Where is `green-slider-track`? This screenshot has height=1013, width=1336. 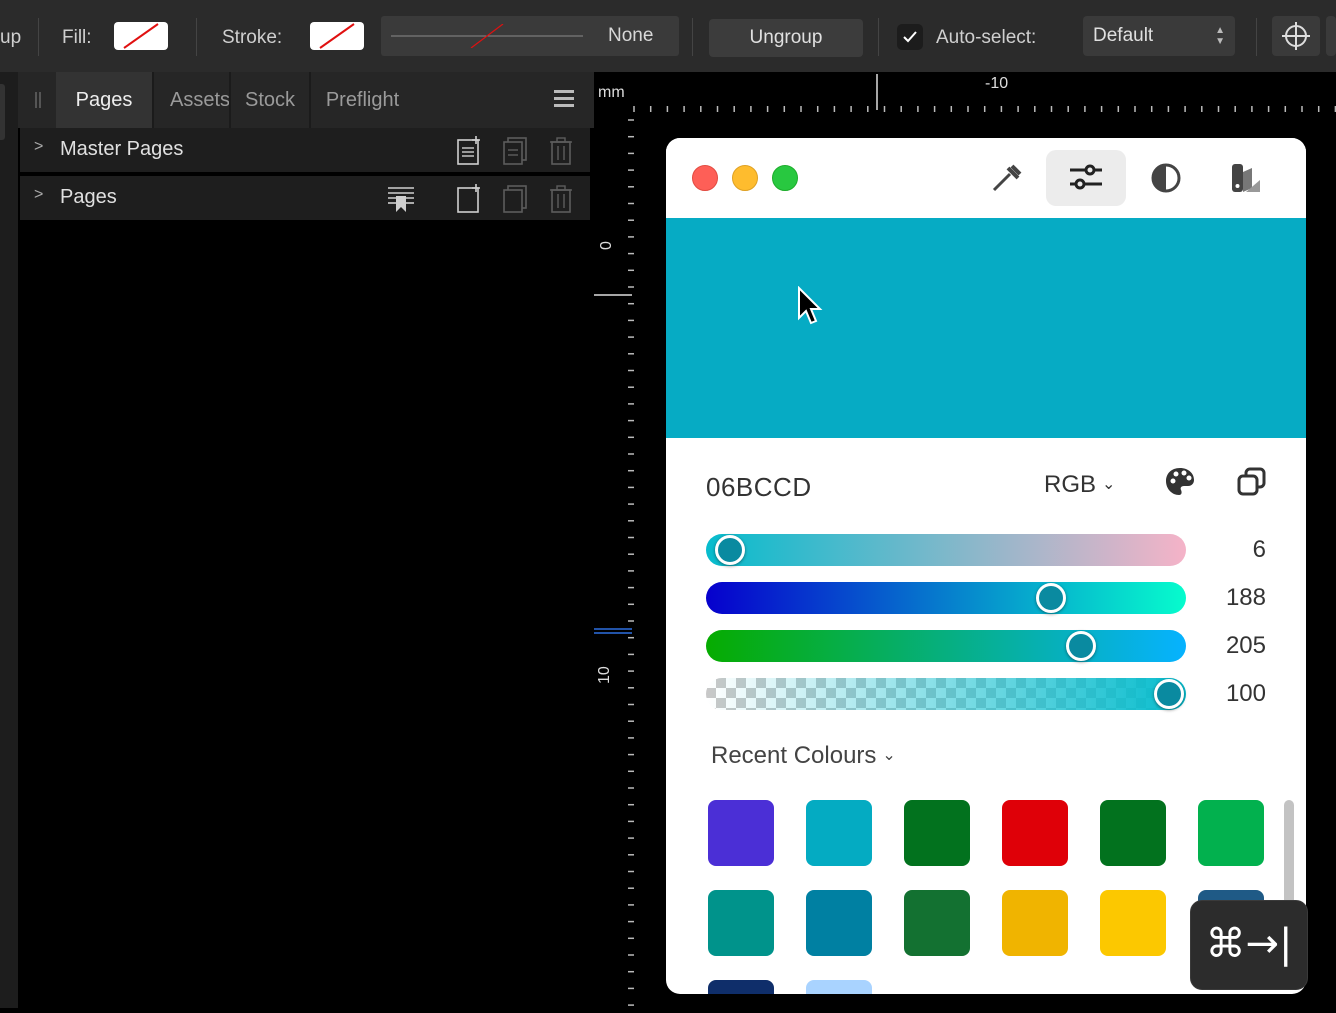
green-slider-track is located at coordinates (946, 598).